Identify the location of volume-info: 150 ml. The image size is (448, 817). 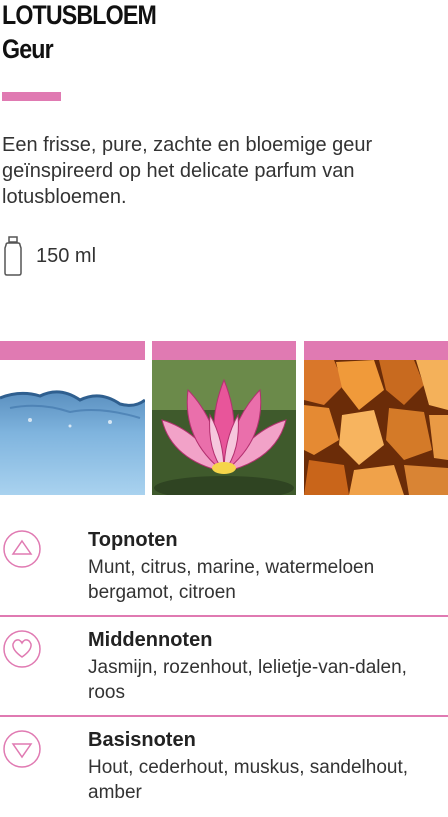
(49, 256).